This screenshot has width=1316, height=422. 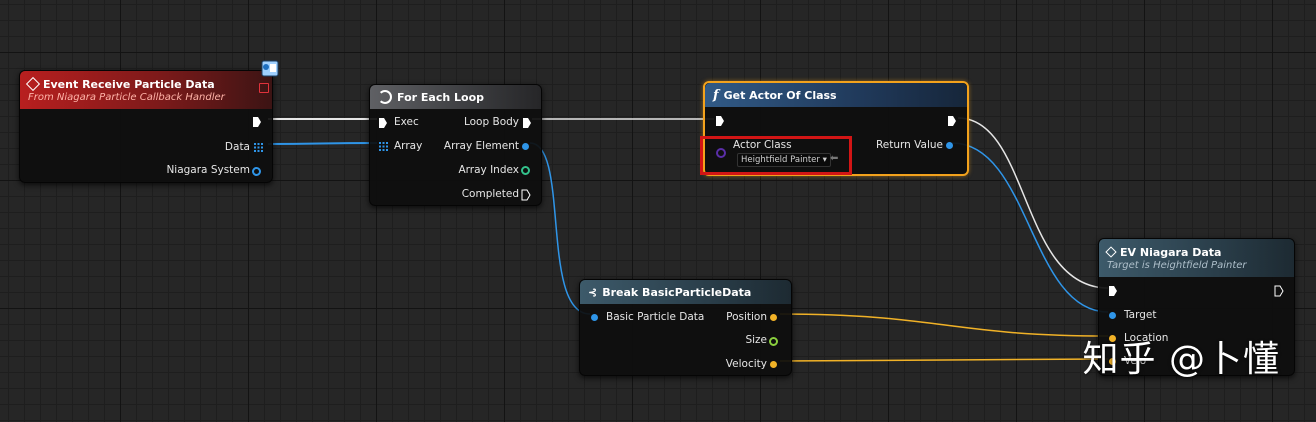 What do you see at coordinates (527, 123) in the screenshot?
I see `loop-body-out-pin` at bounding box center [527, 123].